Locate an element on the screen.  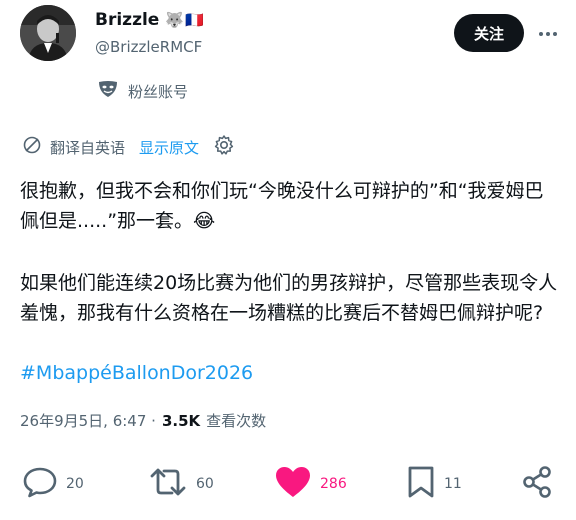
follow-button: 关注 is located at coordinates (489, 33).